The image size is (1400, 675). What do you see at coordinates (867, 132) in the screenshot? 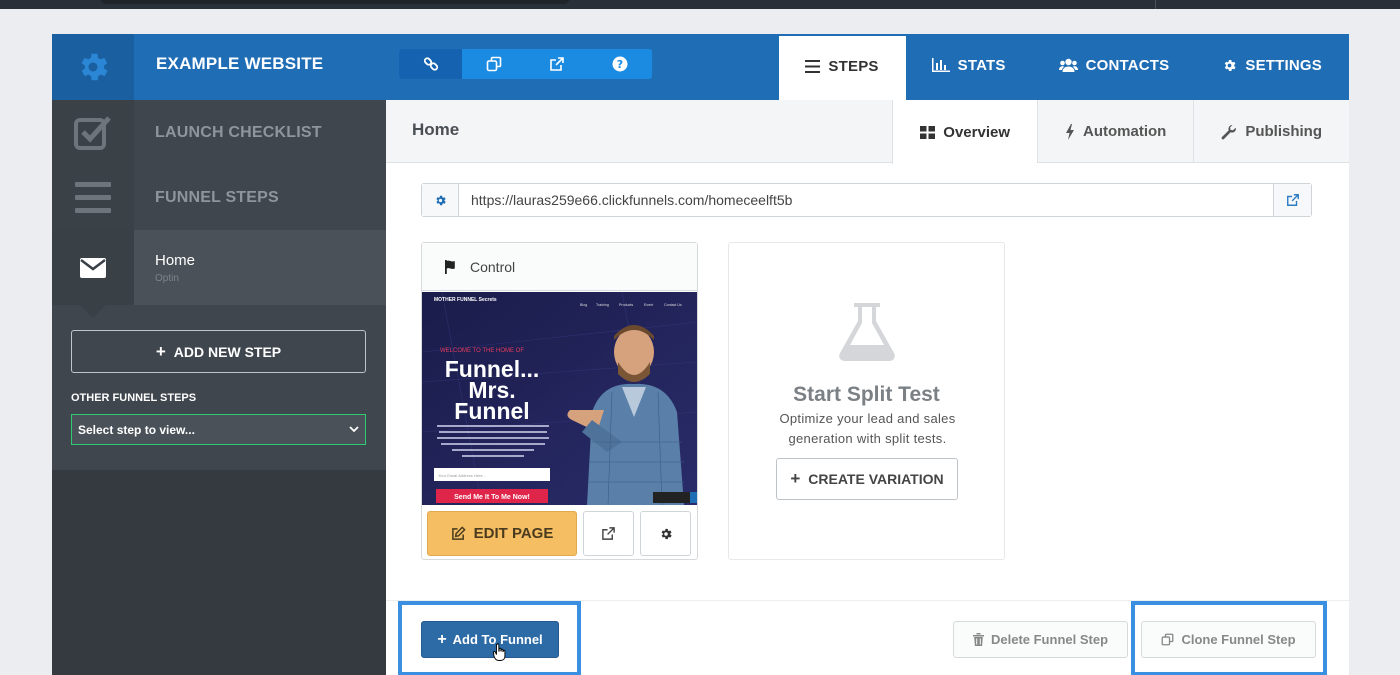
I see `step-header: Home Overview Automation Publishing` at bounding box center [867, 132].